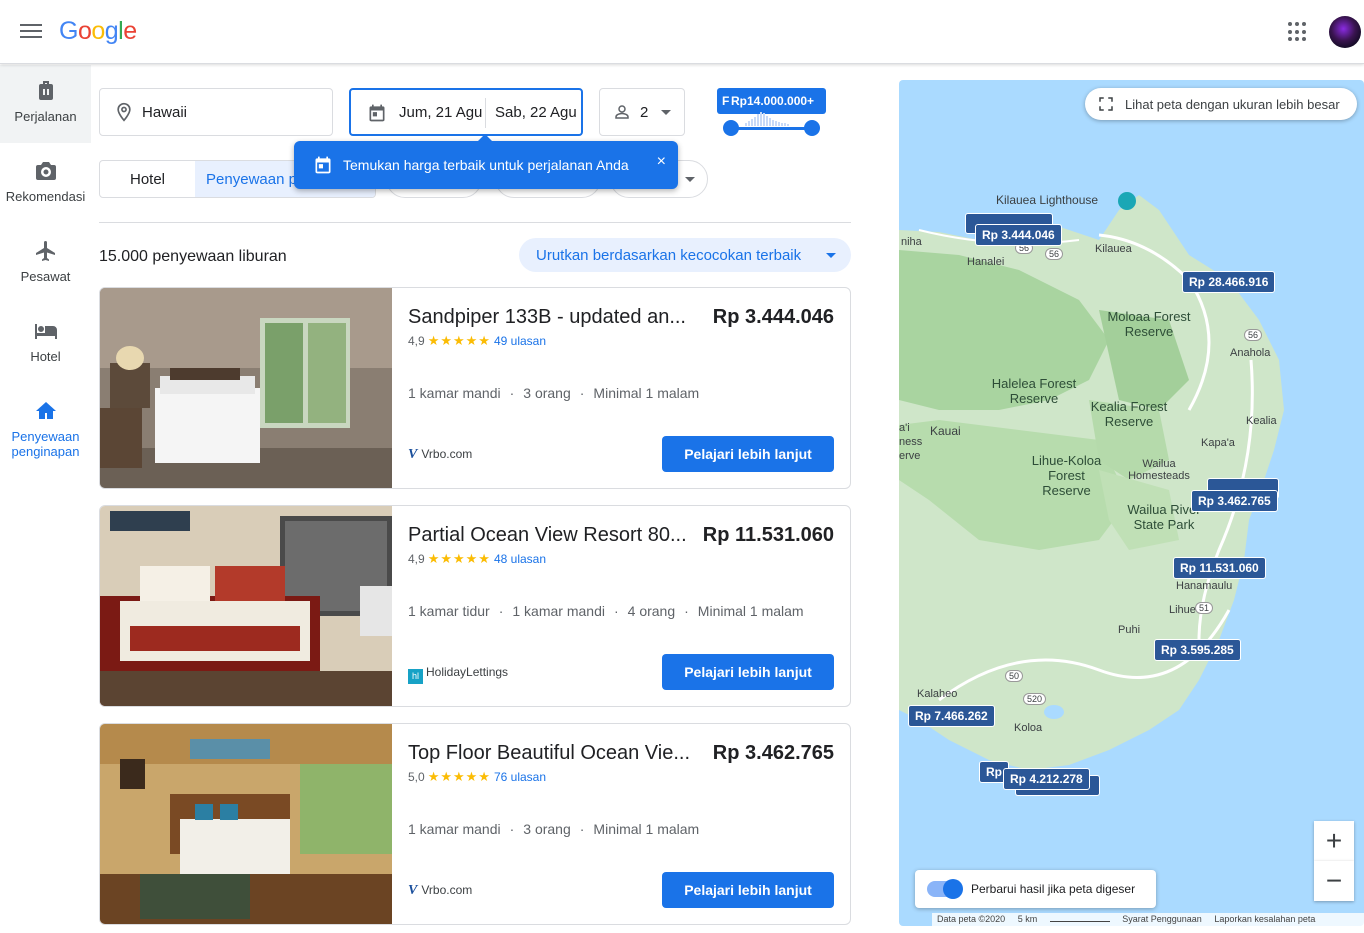 The width and height of the screenshot is (1364, 933). What do you see at coordinates (1221, 104) in the screenshot?
I see `expand-map-button: Lihat peta dengan ukuran lebih besar` at bounding box center [1221, 104].